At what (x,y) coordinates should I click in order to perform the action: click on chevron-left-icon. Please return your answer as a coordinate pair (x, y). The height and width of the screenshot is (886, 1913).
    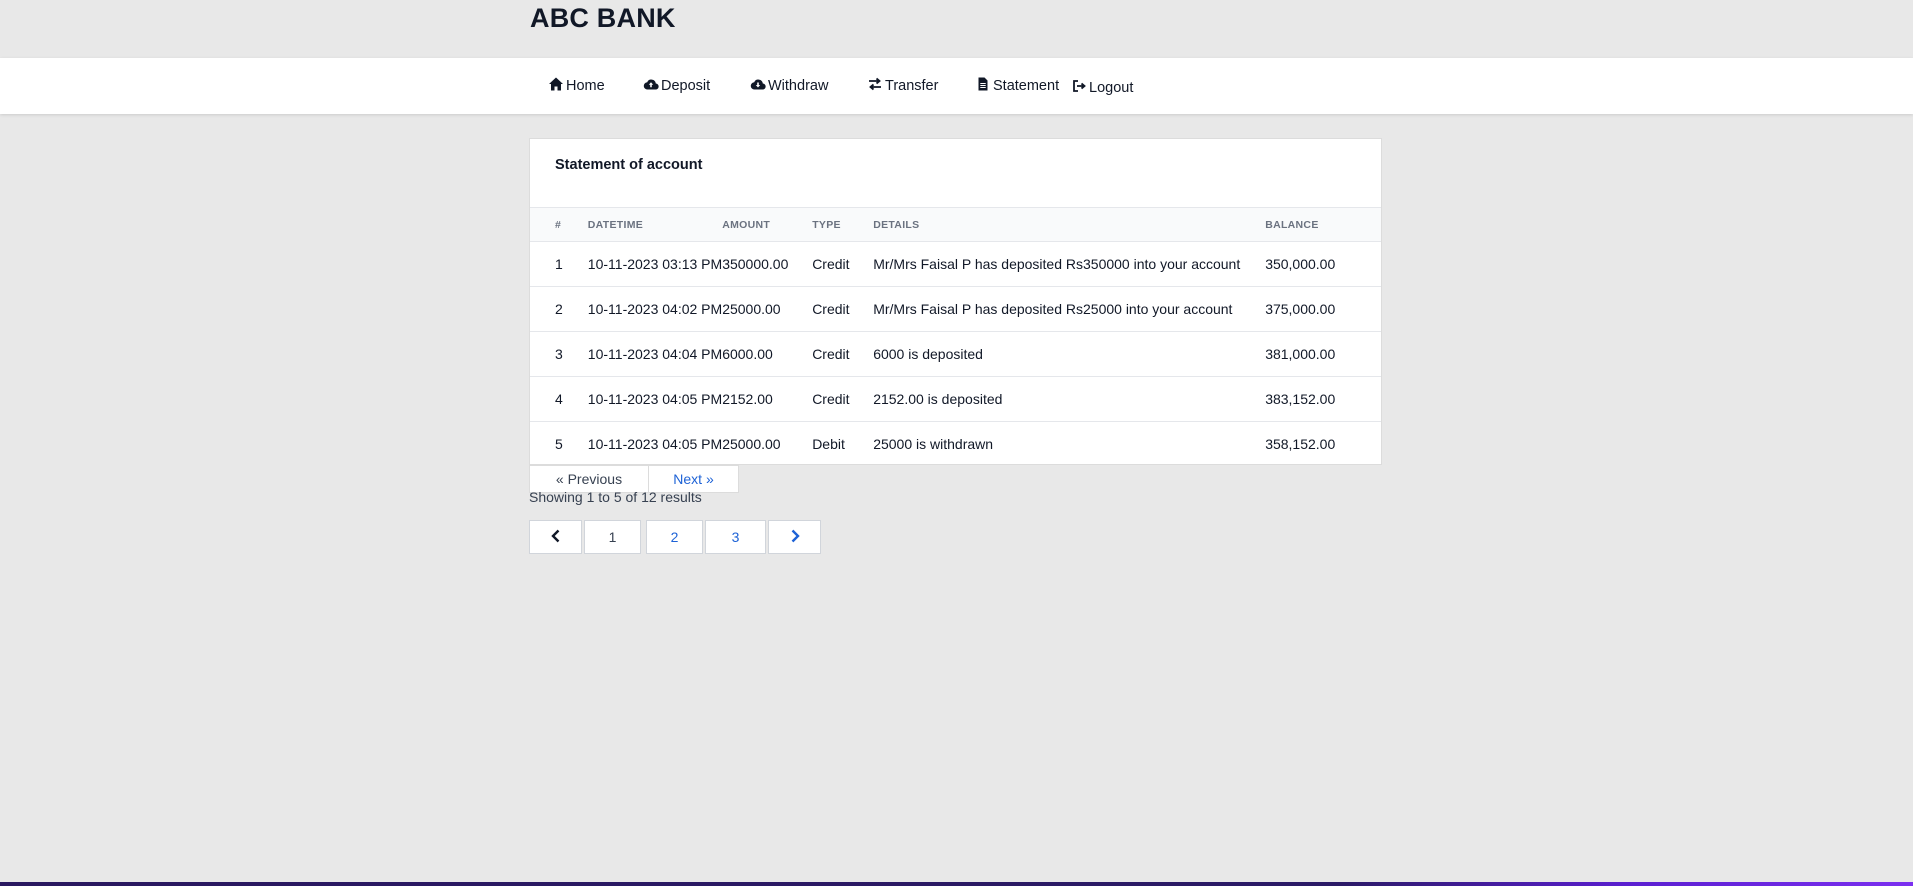
    Looking at the image, I should click on (556, 537).